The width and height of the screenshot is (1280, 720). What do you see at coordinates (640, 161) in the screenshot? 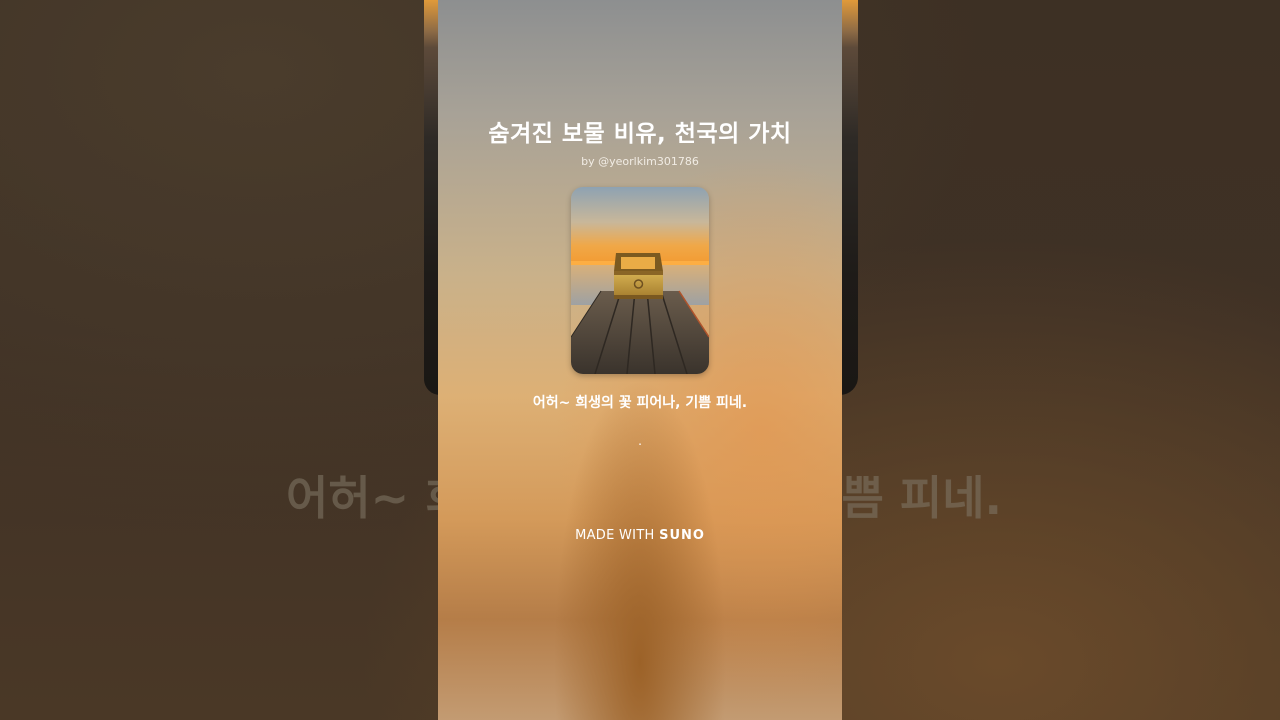
I see `artist-byline: by @yeorlkim301786` at bounding box center [640, 161].